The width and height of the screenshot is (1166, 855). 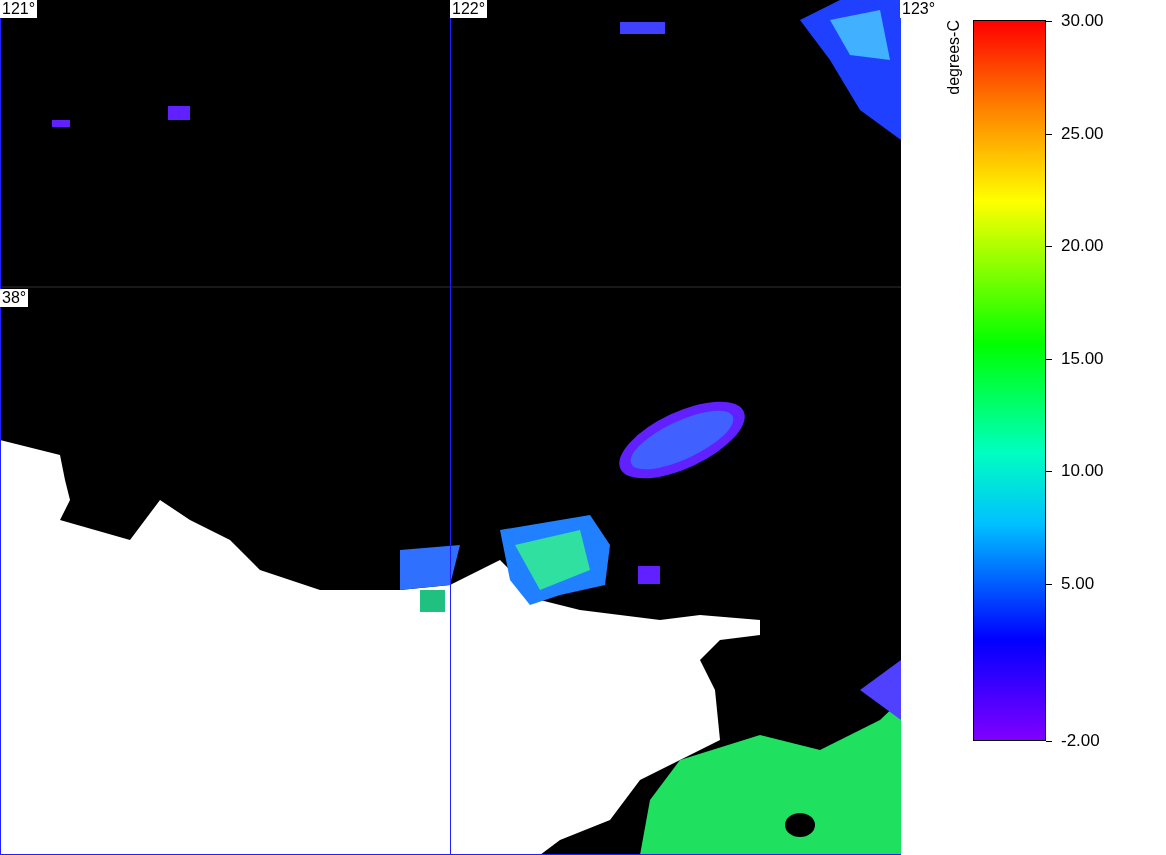 I want to click on scale-tick-label: 15.00, so click(x=1082, y=358).